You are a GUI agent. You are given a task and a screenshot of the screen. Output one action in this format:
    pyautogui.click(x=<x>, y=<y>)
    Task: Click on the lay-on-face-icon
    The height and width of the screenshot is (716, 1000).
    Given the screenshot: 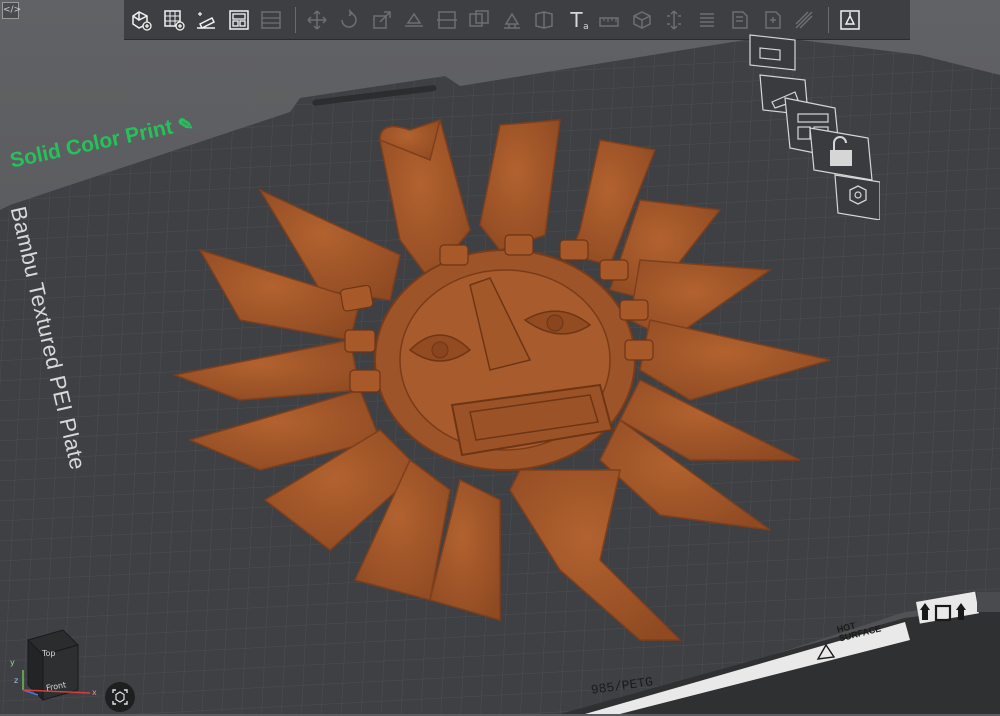 What is the action you would take?
    pyautogui.click(x=414, y=20)
    